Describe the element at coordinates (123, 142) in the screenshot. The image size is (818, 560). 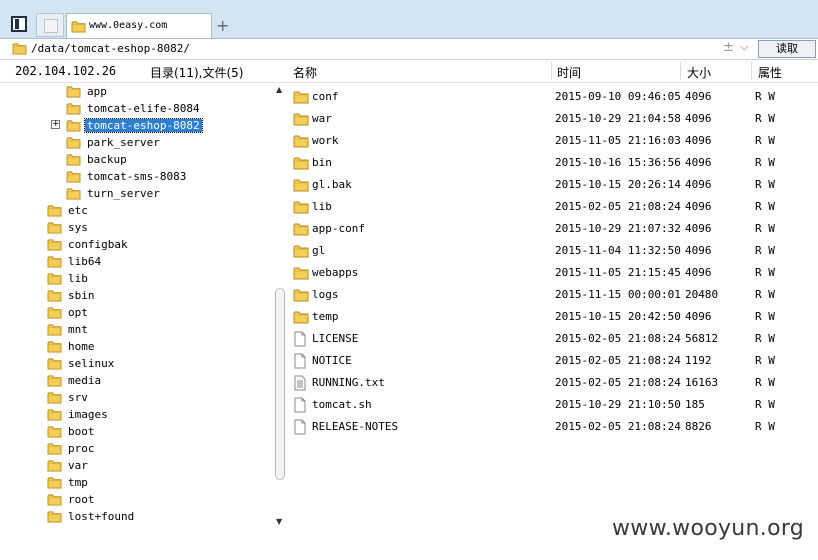
I see `tree-item-label: park_server` at that location.